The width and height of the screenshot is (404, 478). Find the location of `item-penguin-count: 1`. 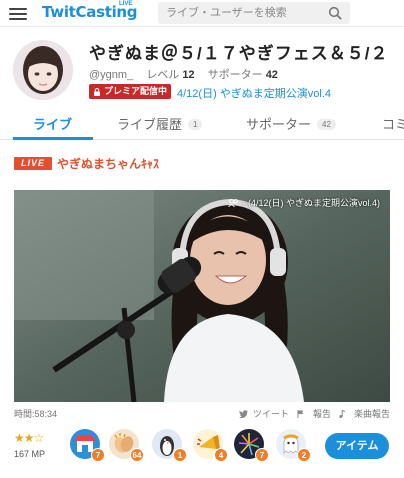

item-penguin-count: 1 is located at coordinates (180, 455).